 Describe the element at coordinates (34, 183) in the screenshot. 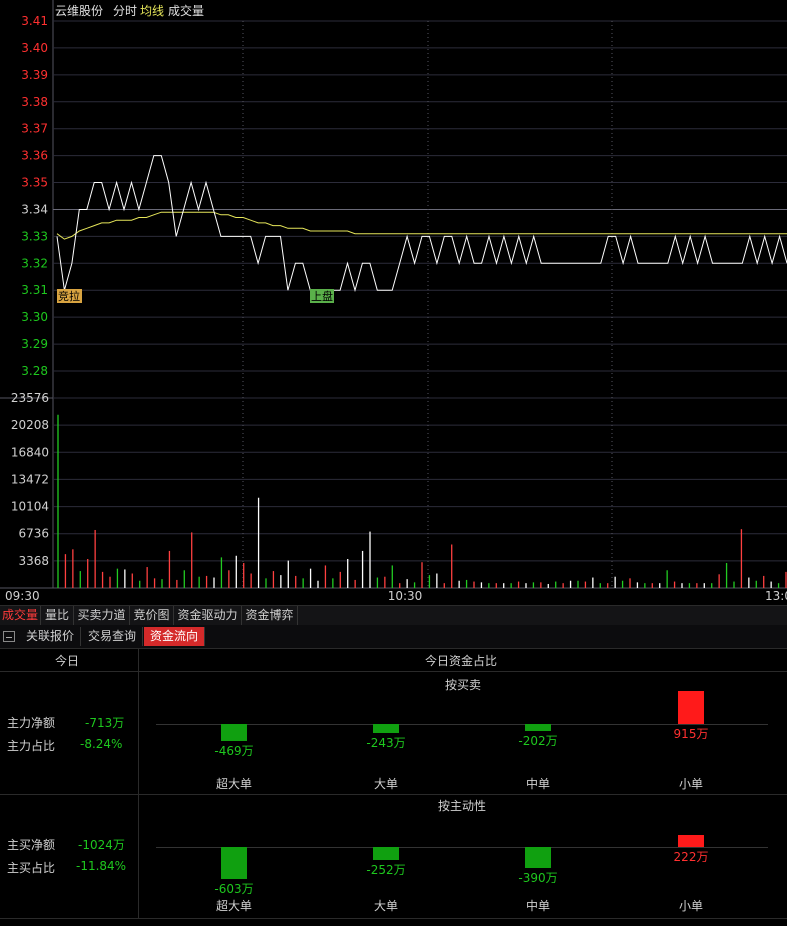

I see `price-tick-label: 3.35` at that location.